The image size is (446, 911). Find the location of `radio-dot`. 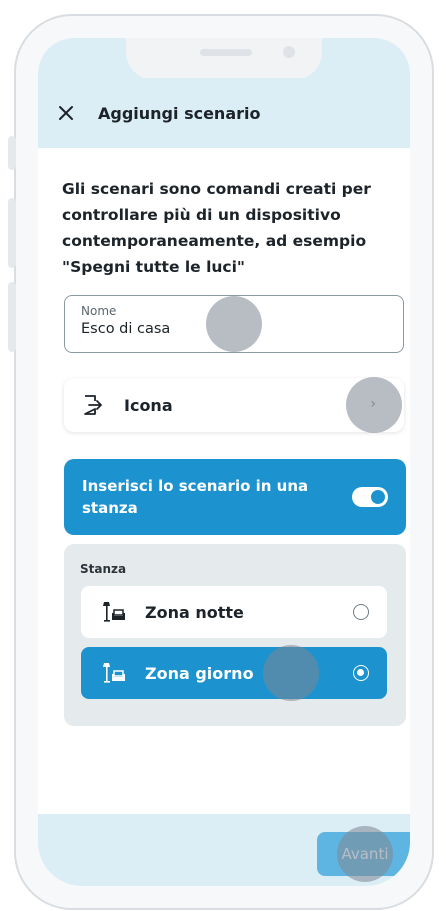

radio-dot is located at coordinates (360, 672).